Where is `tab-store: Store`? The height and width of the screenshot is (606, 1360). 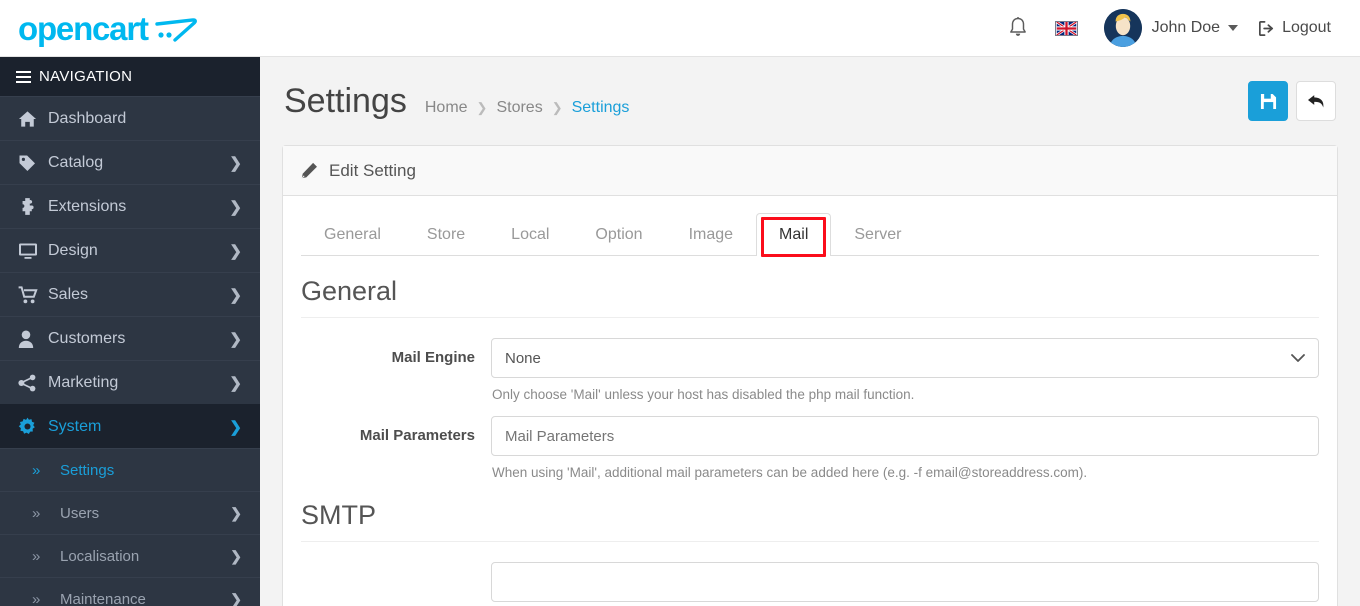 tab-store: Store is located at coordinates (446, 234).